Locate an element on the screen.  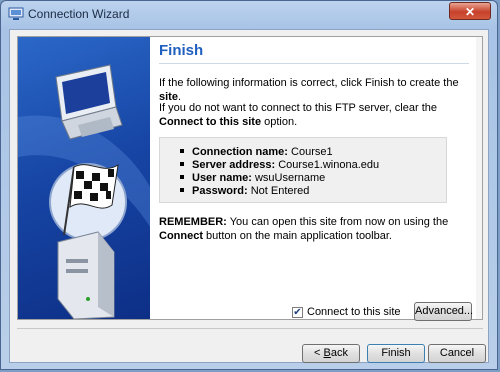
close-icon: ✕ is located at coordinates (470, 12).